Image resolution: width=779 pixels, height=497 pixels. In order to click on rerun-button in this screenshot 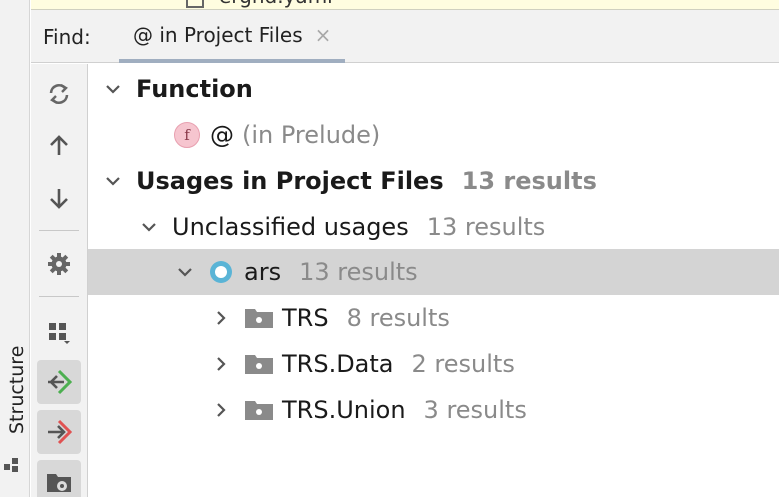, I will do `click(59, 94)`.